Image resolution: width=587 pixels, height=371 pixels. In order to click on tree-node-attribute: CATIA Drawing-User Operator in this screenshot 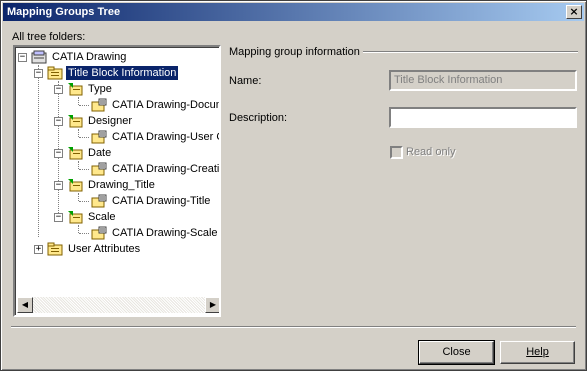, I will do `click(155, 137)`.